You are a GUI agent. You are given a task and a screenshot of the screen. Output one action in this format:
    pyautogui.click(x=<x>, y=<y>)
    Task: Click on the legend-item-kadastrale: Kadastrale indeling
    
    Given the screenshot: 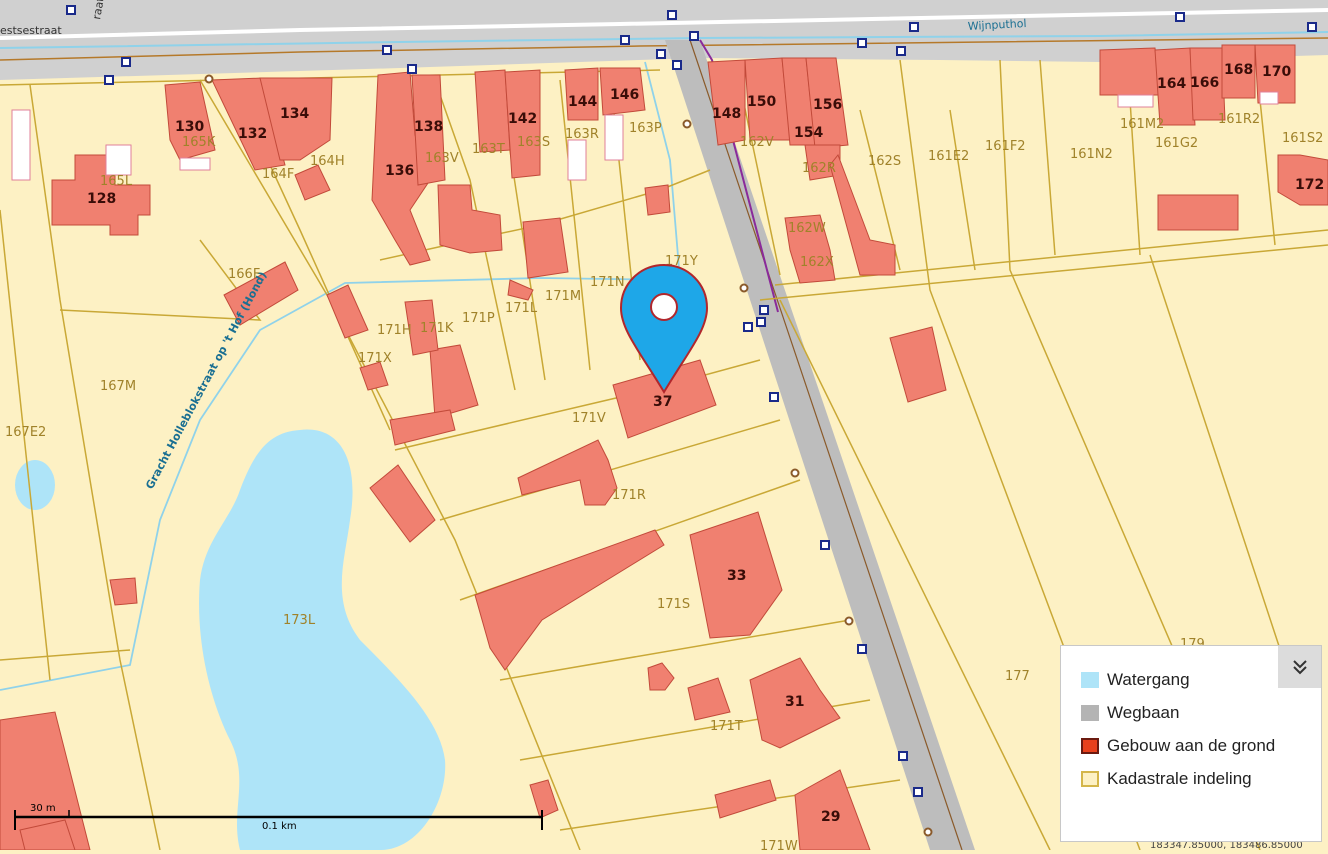 What is the action you would take?
    pyautogui.click(x=1166, y=779)
    